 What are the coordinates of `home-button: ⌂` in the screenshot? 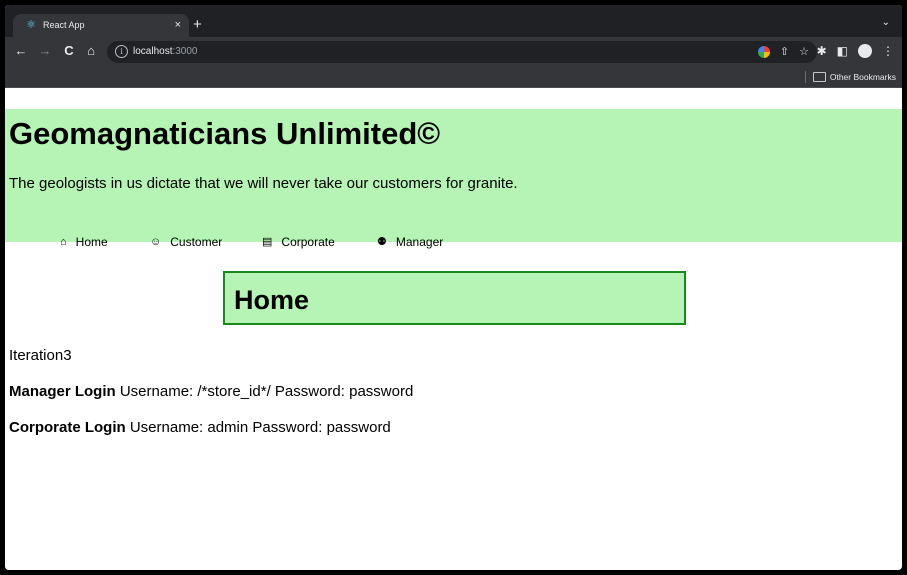 It's located at (91, 51).